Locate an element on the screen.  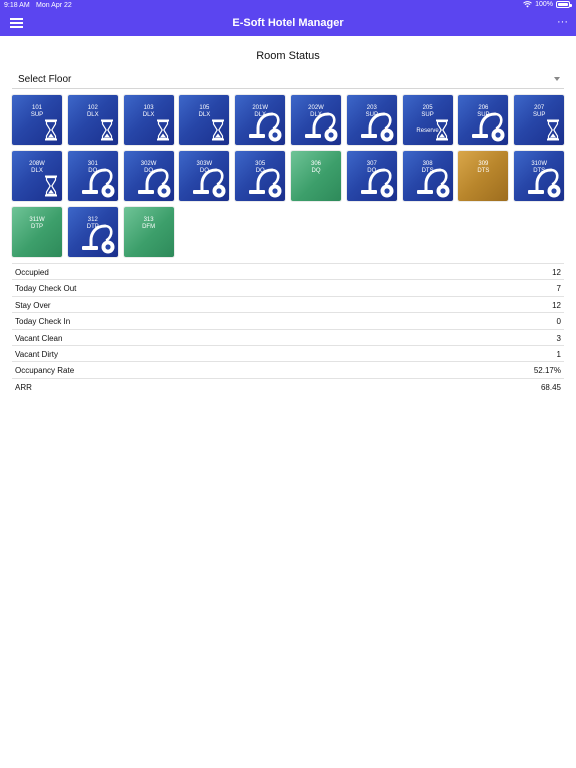
room-number: 103 is located at coordinates (148, 108).